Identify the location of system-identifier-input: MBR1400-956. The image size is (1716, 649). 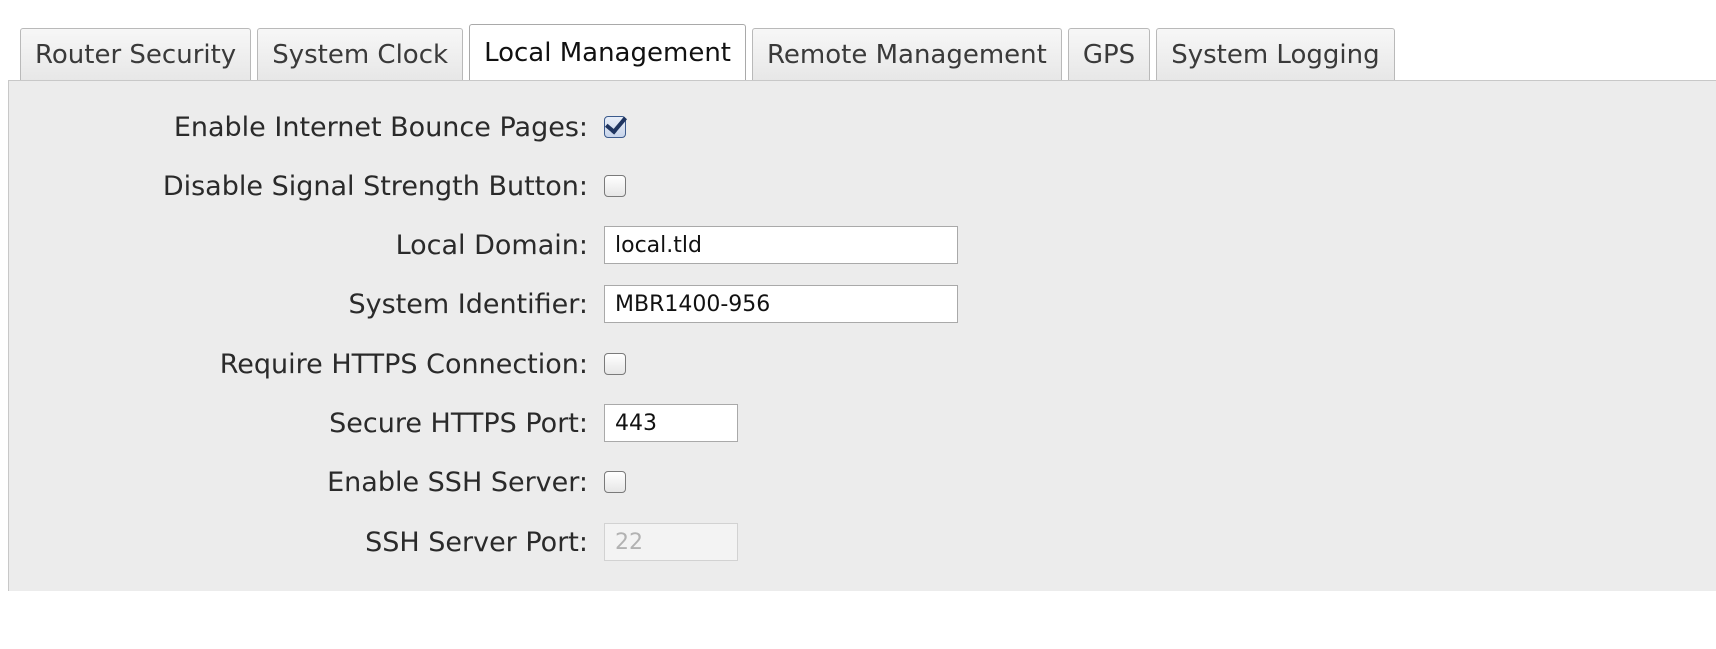
(781, 304).